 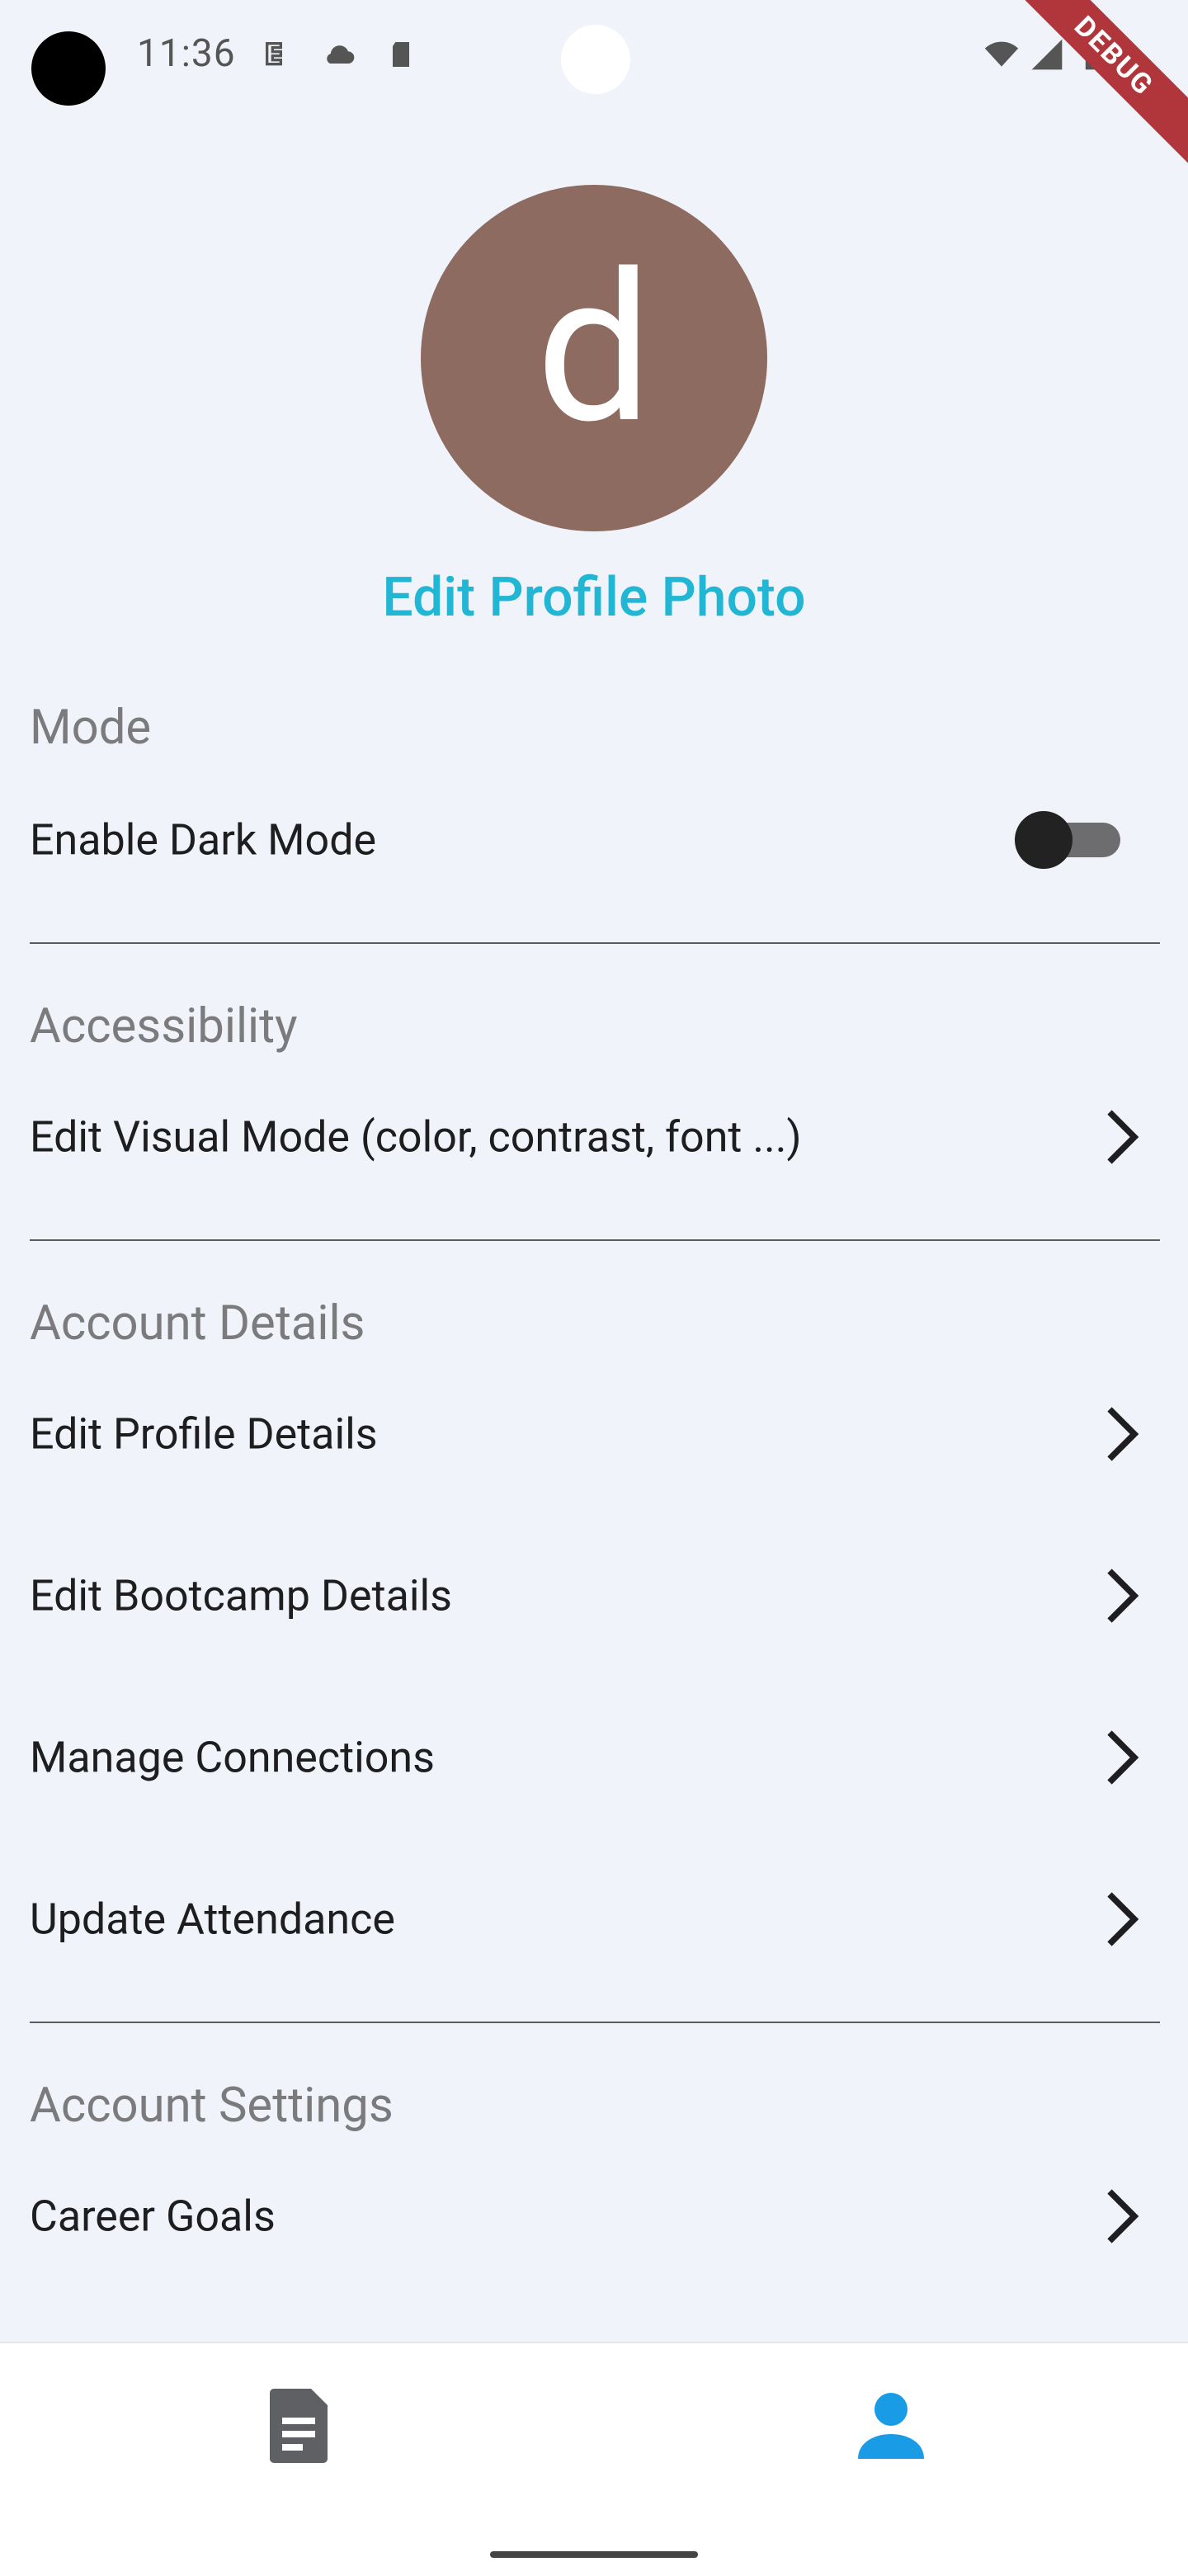 I want to click on update-attendance-row: Update Attendance, so click(x=594, y=1919).